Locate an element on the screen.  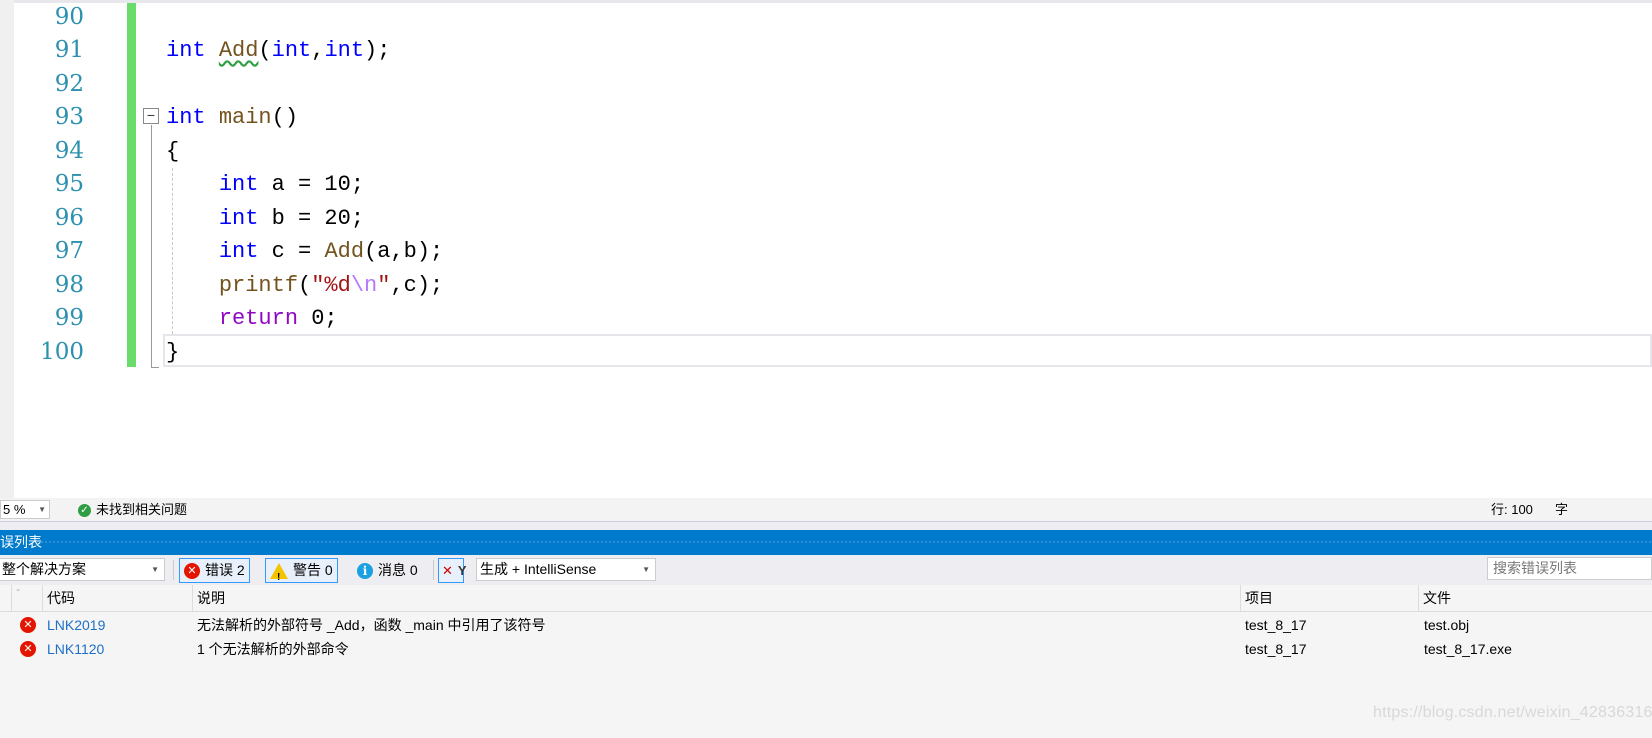
code-line: printf("%d\n",c); is located at coordinates (304, 286).